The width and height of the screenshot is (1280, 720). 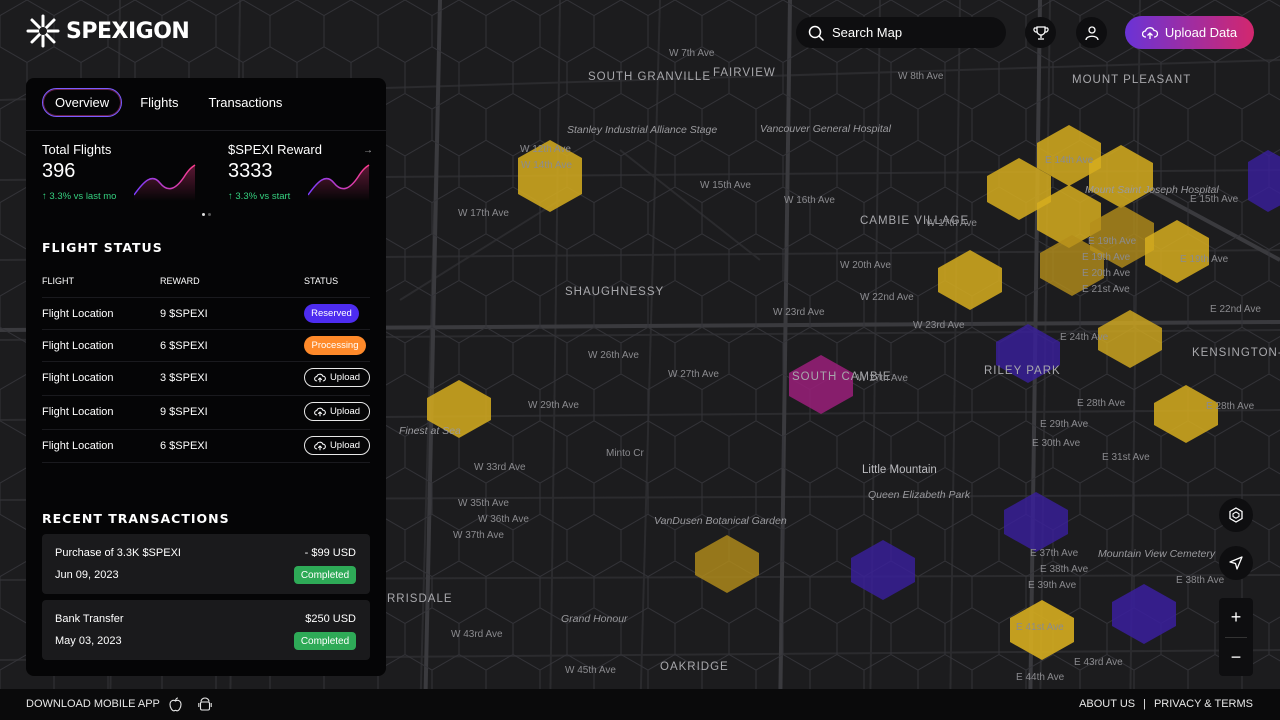 I want to click on stat-value: 396, so click(x=59, y=171).